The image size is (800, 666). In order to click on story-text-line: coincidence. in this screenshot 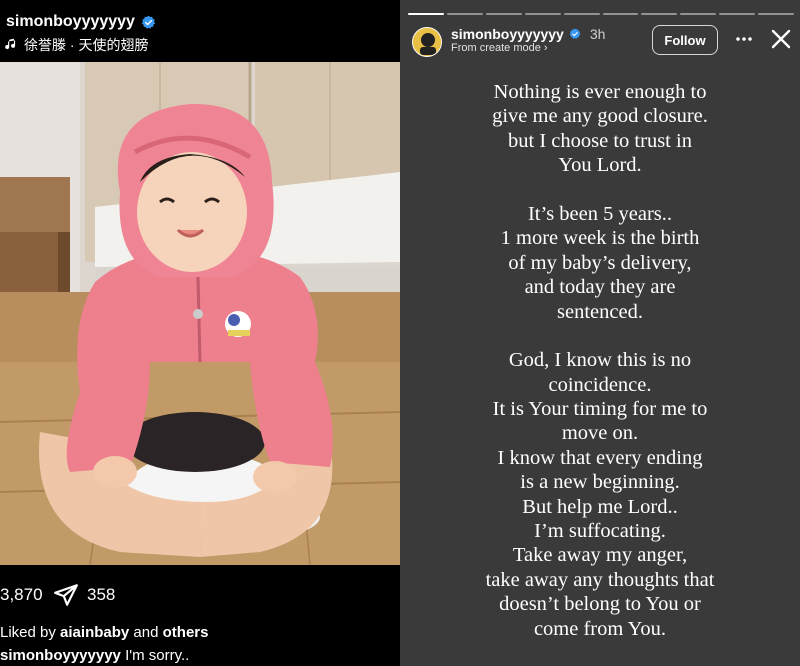, I will do `click(600, 384)`.